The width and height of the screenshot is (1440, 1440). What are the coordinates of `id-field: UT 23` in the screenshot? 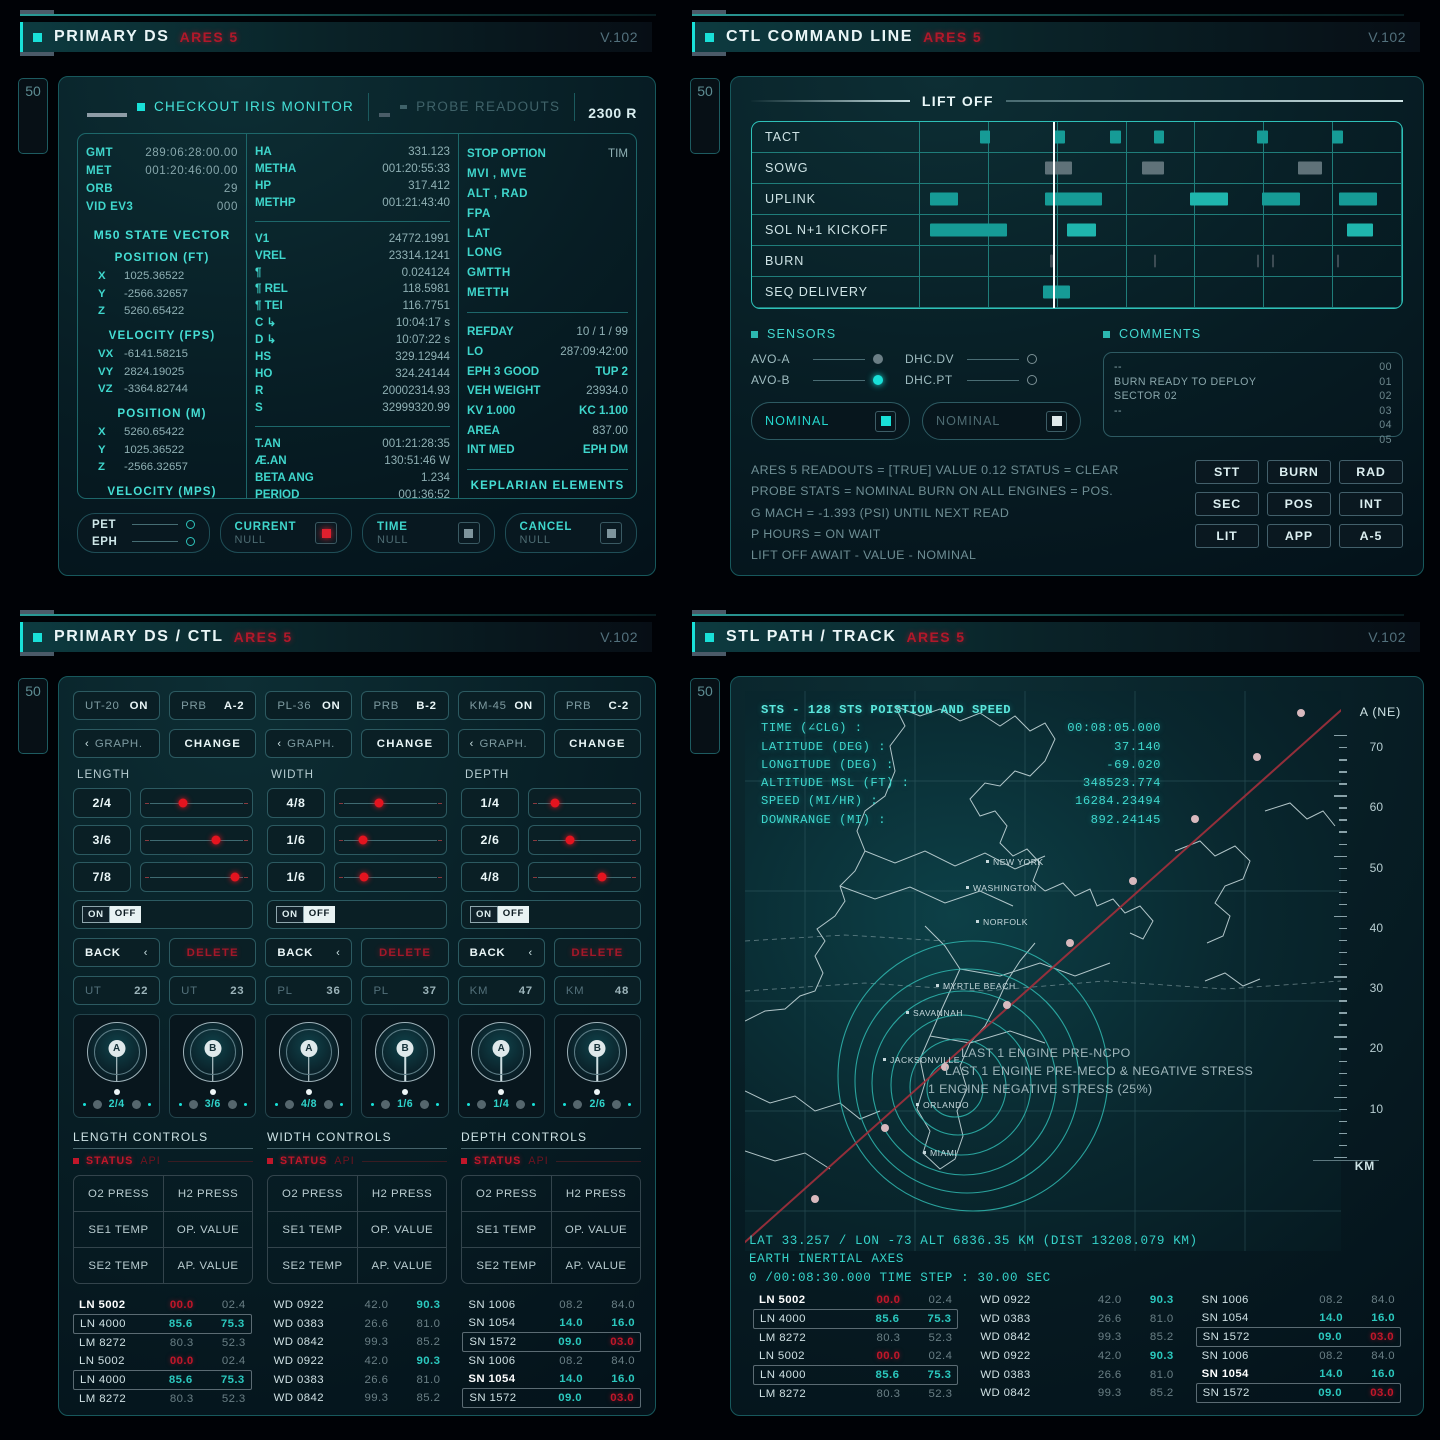 It's located at (213, 990).